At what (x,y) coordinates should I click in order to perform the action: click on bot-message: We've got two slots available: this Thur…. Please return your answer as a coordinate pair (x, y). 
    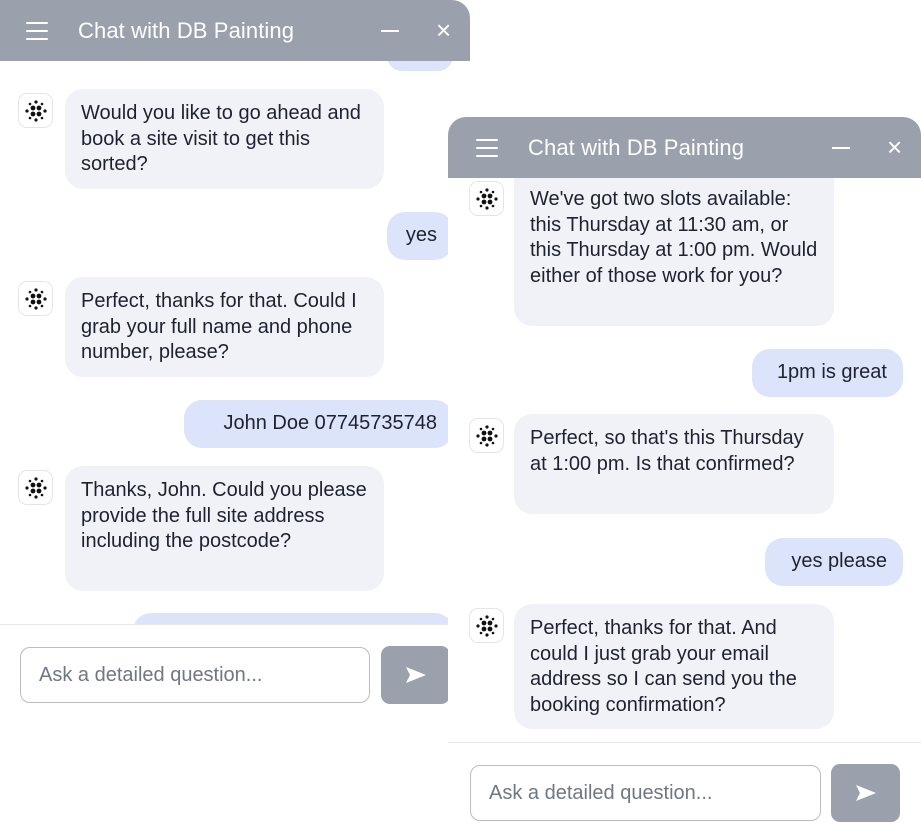
    Looking at the image, I should click on (674, 252).